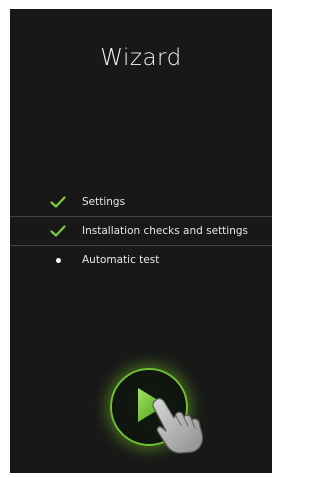  I want to click on start-area, so click(157, 409).